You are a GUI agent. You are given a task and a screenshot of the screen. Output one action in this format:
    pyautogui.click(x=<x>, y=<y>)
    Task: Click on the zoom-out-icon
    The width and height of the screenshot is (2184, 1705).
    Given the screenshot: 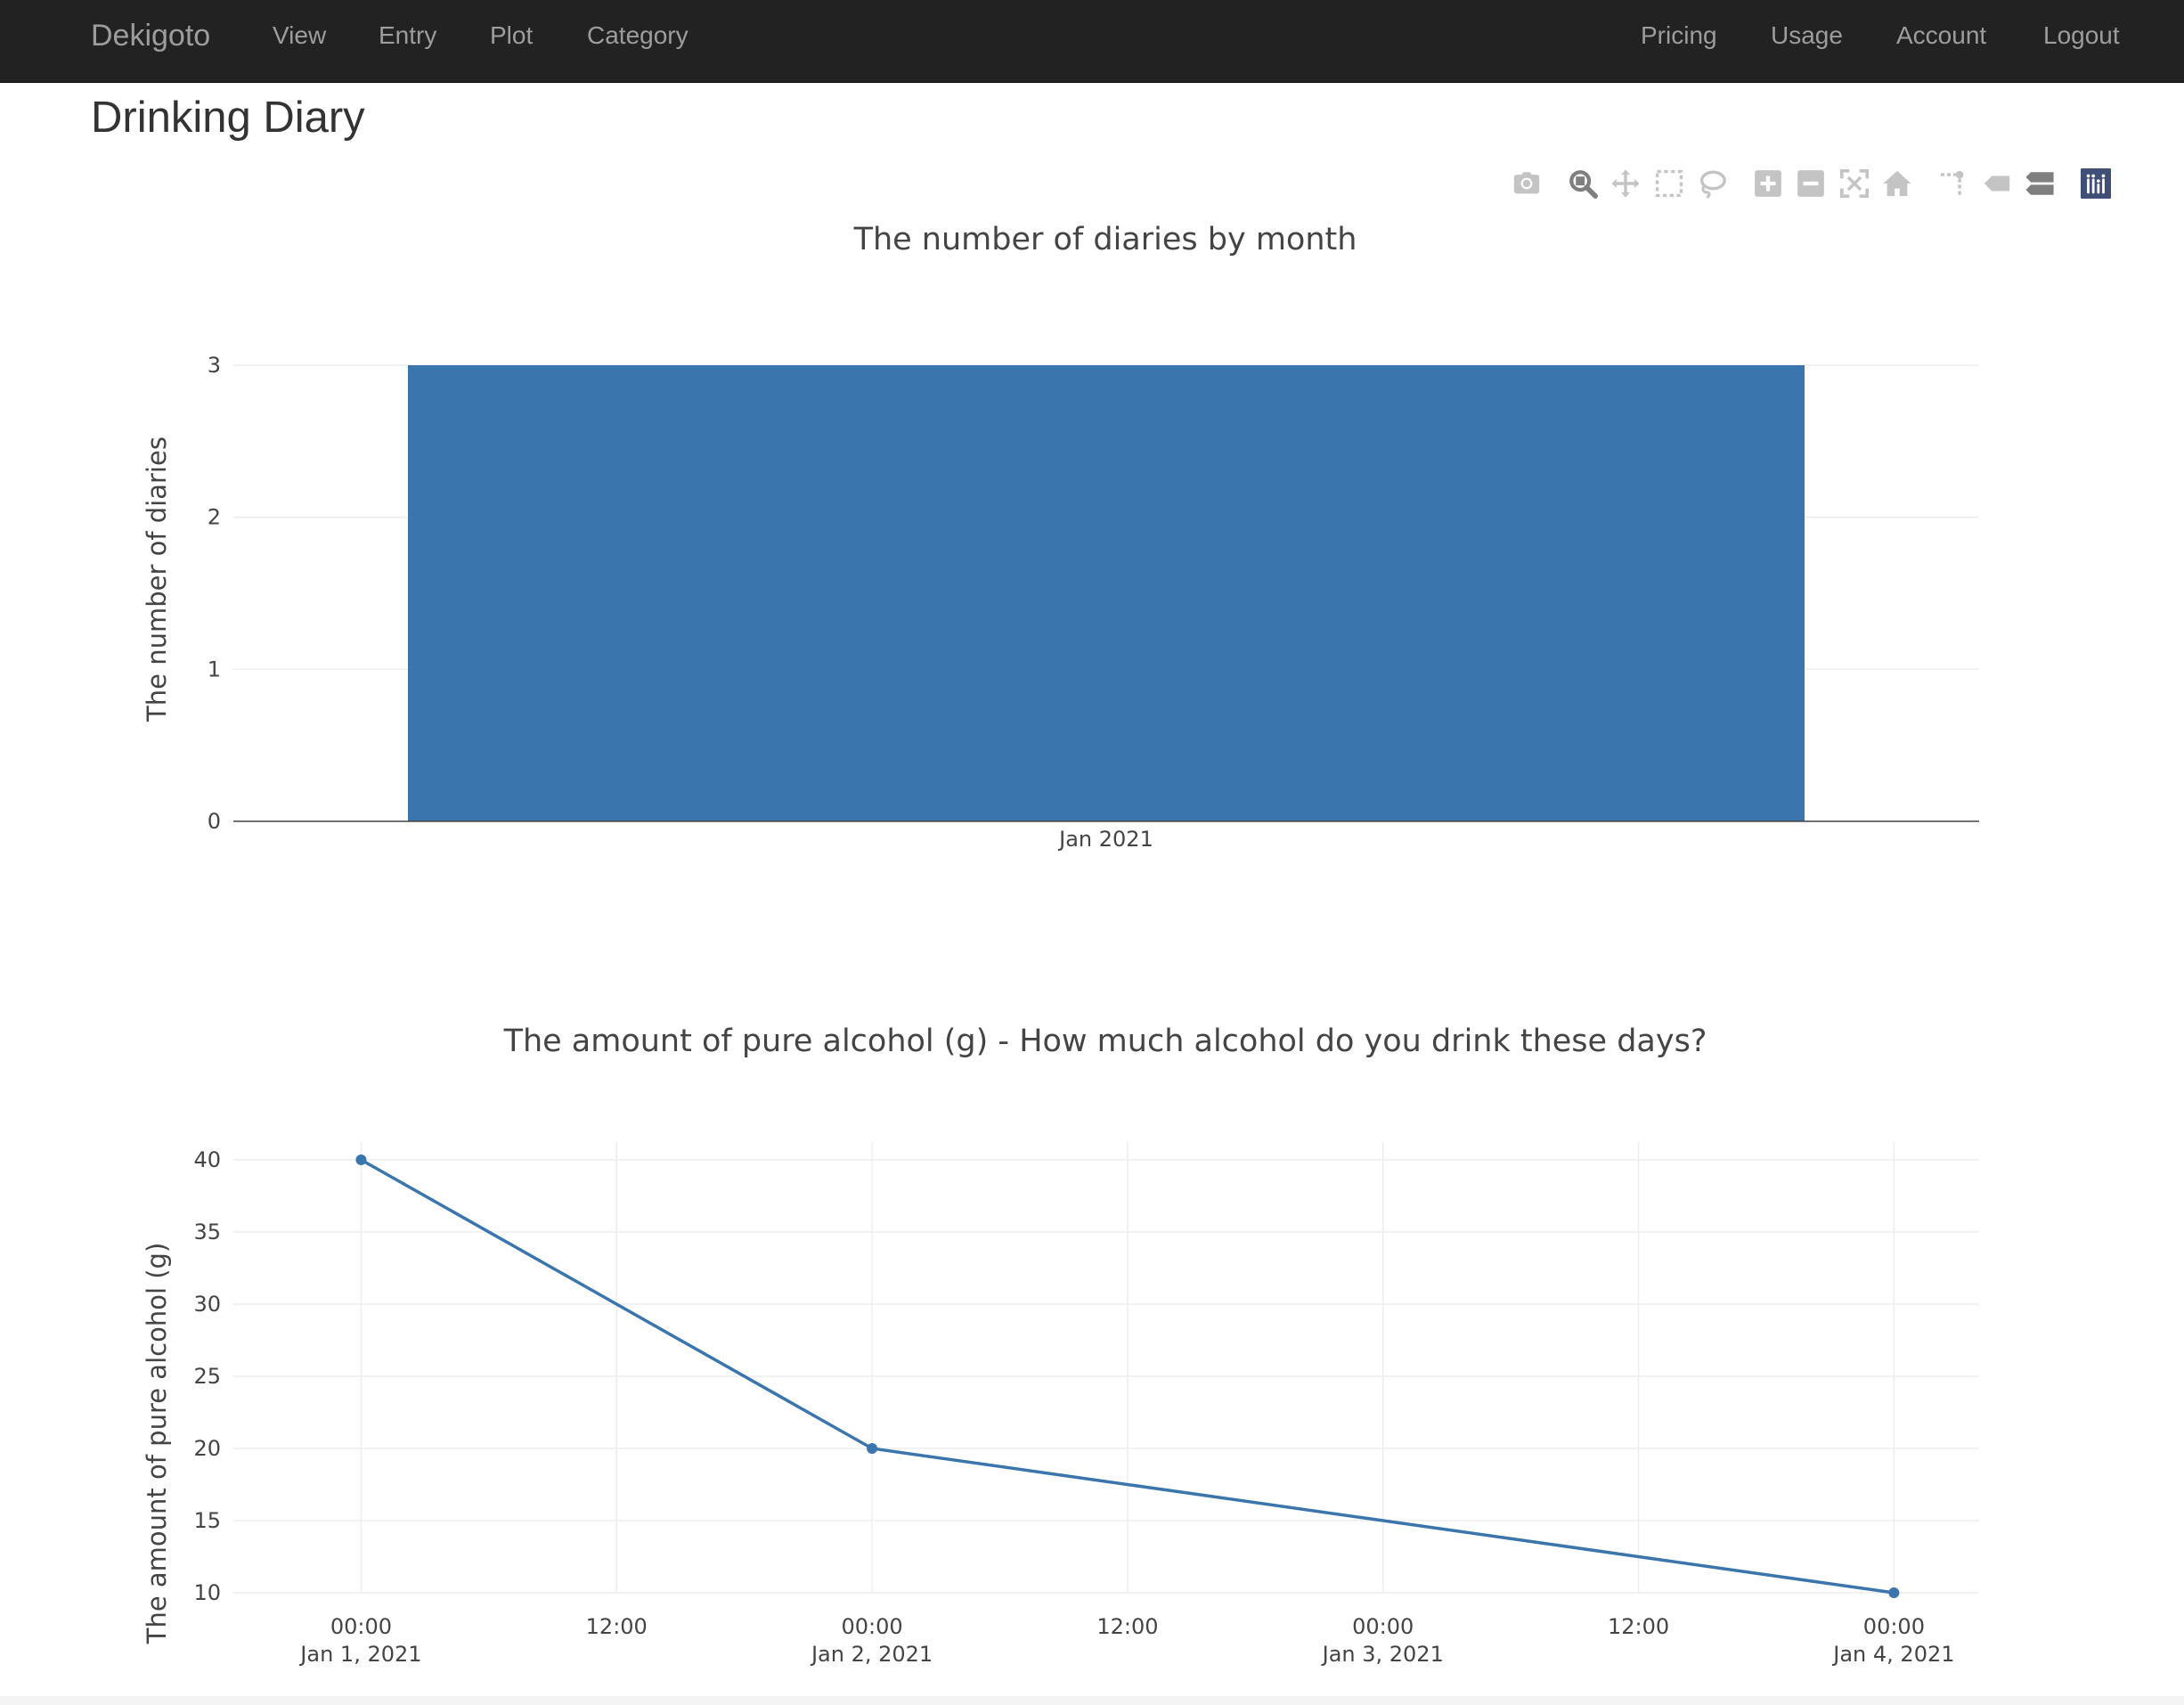 What is the action you would take?
    pyautogui.click(x=1810, y=183)
    